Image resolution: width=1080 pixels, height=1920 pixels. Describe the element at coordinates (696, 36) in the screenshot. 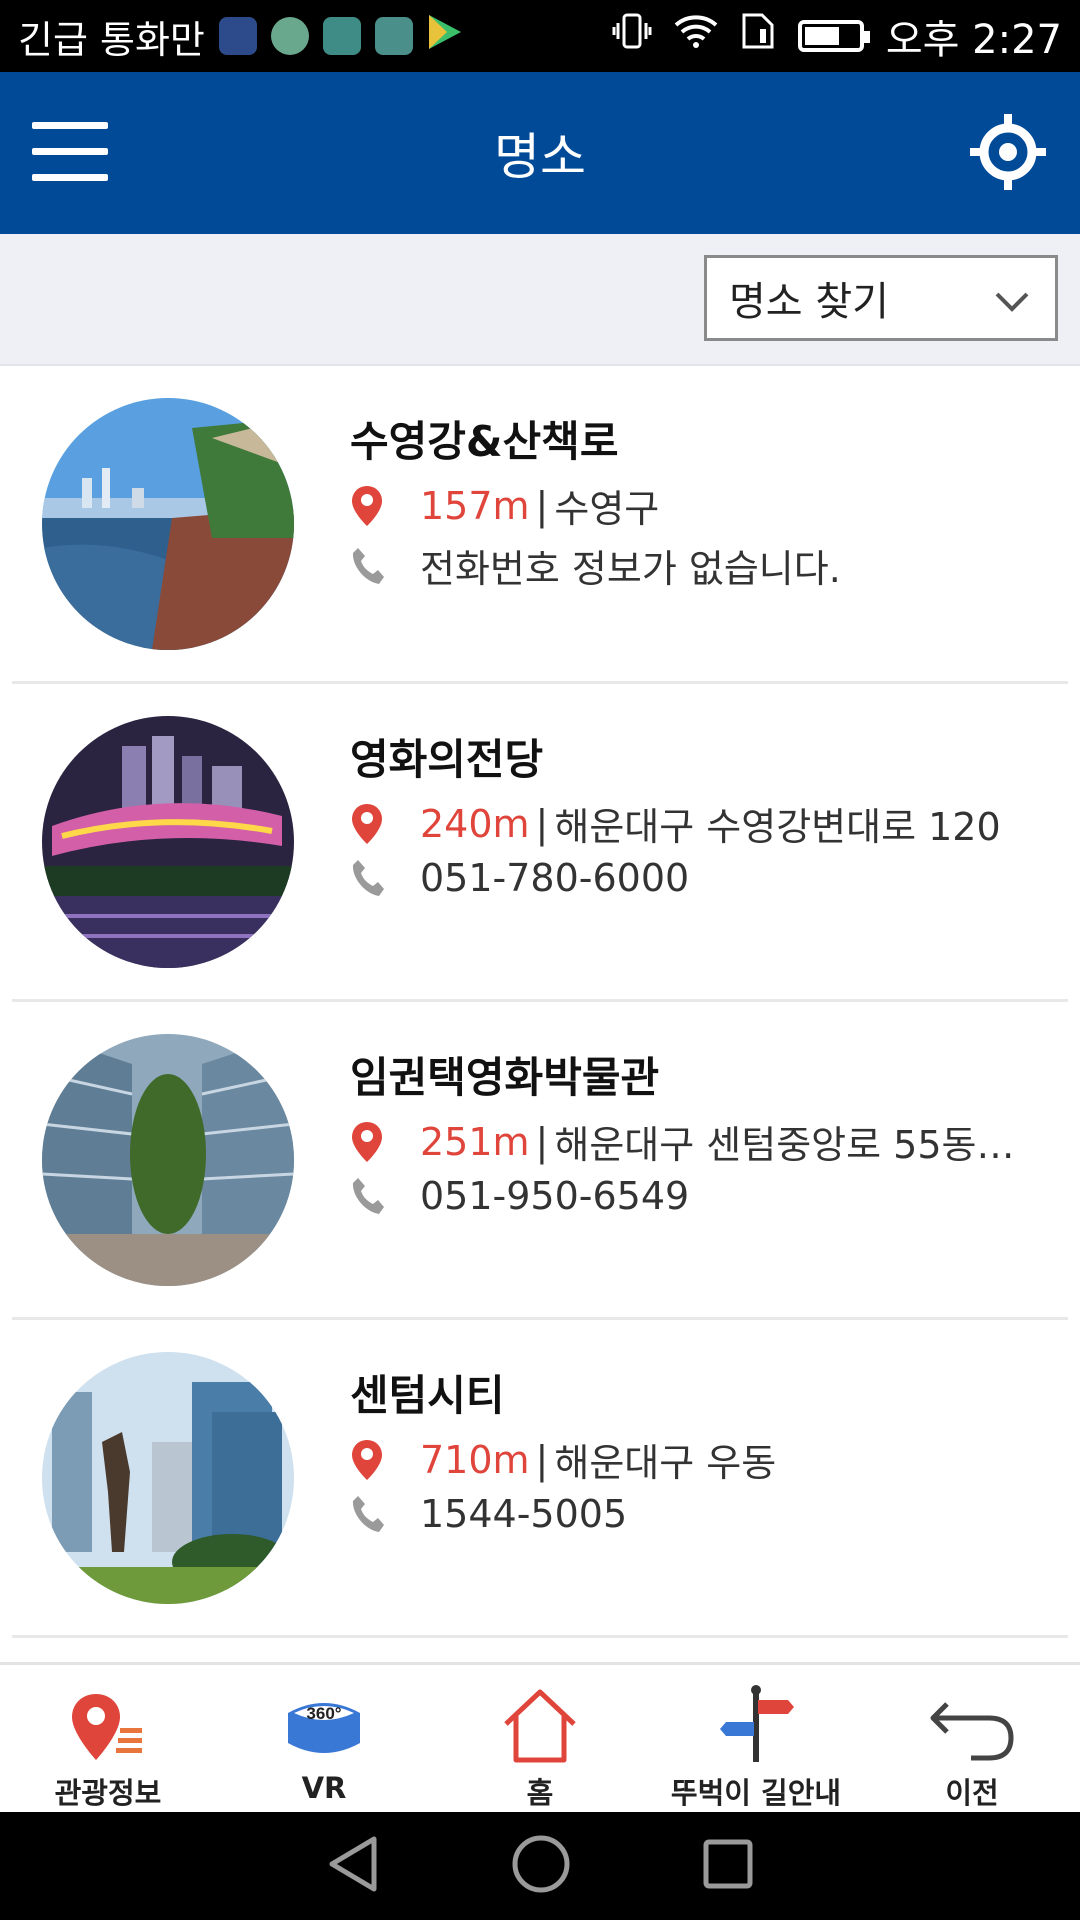

I see `wifi-icon` at that location.